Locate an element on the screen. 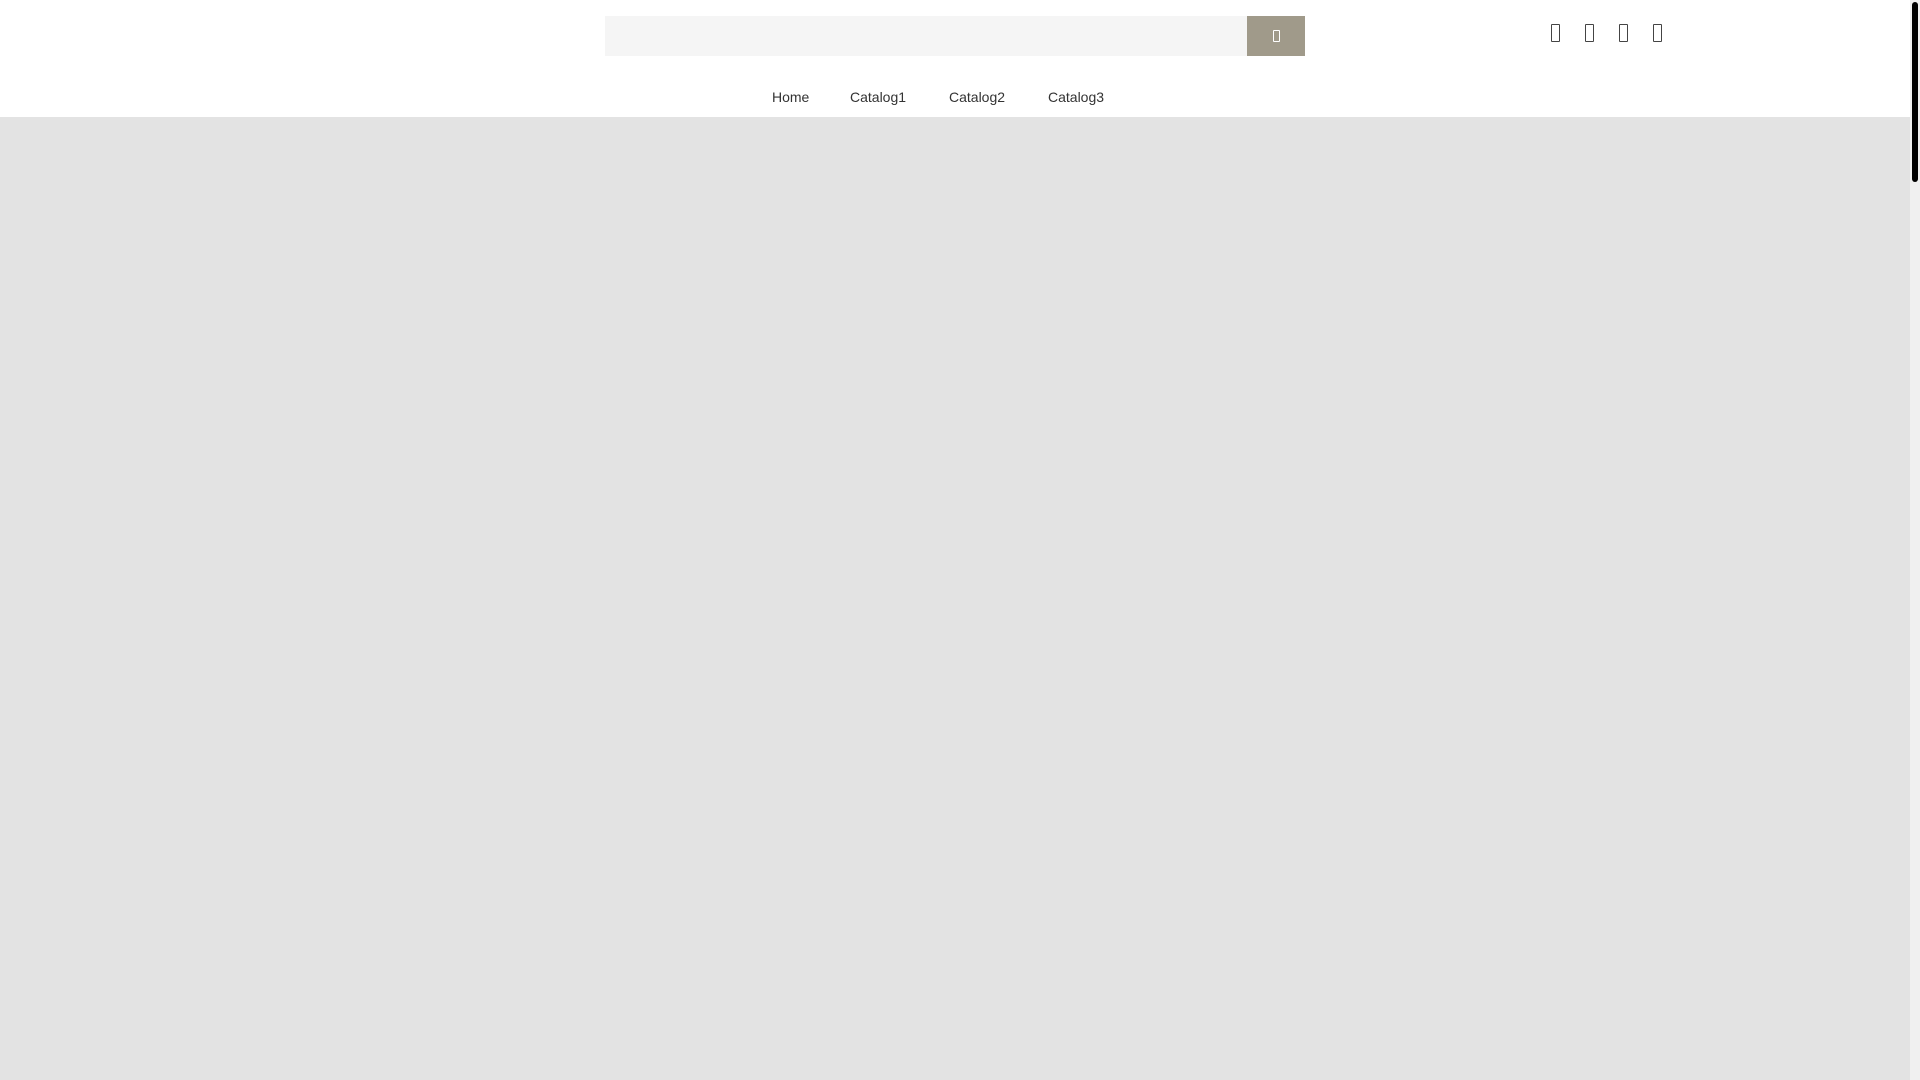 This screenshot has height=1080, width=1920. vertical-scrollbar is located at coordinates (1915, 540).